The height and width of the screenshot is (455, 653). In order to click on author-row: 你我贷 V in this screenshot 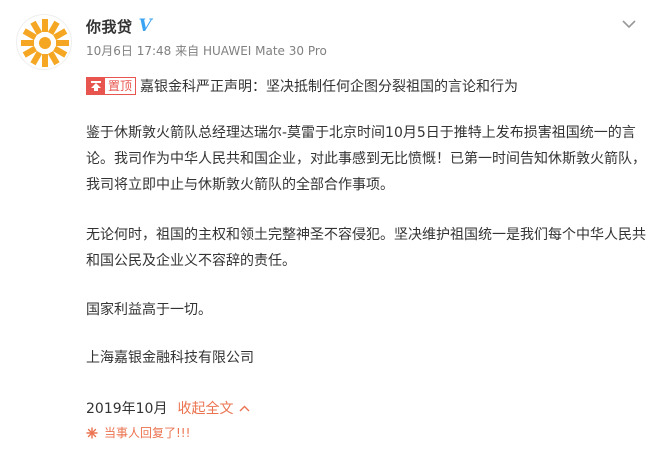, I will do `click(119, 26)`.